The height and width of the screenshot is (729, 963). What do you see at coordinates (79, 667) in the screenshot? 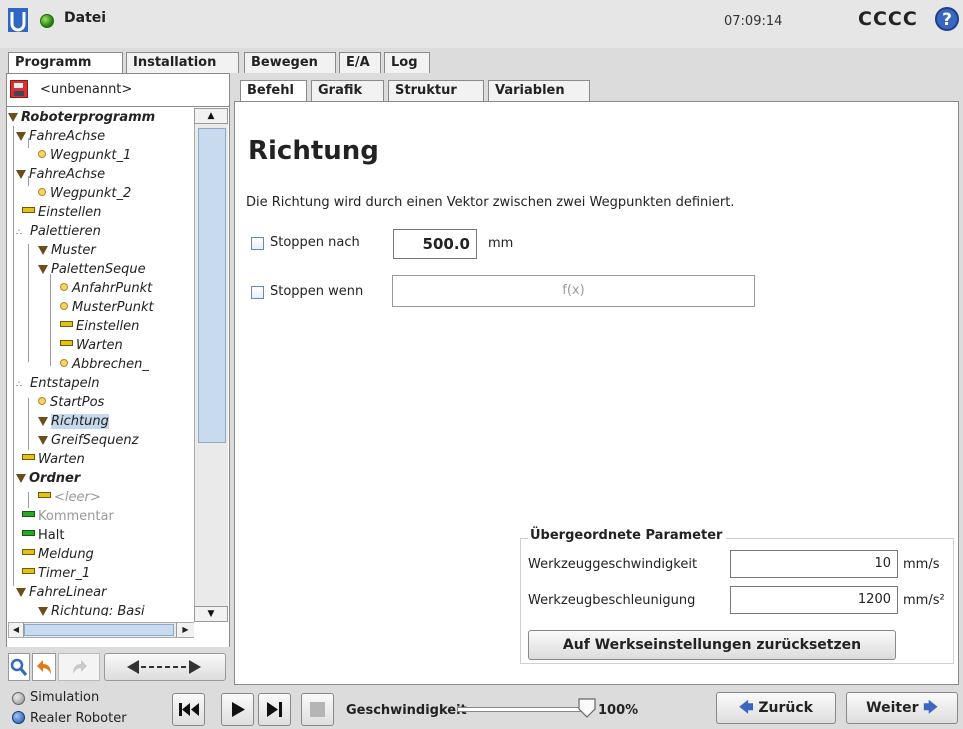
I see `redo-icon` at bounding box center [79, 667].